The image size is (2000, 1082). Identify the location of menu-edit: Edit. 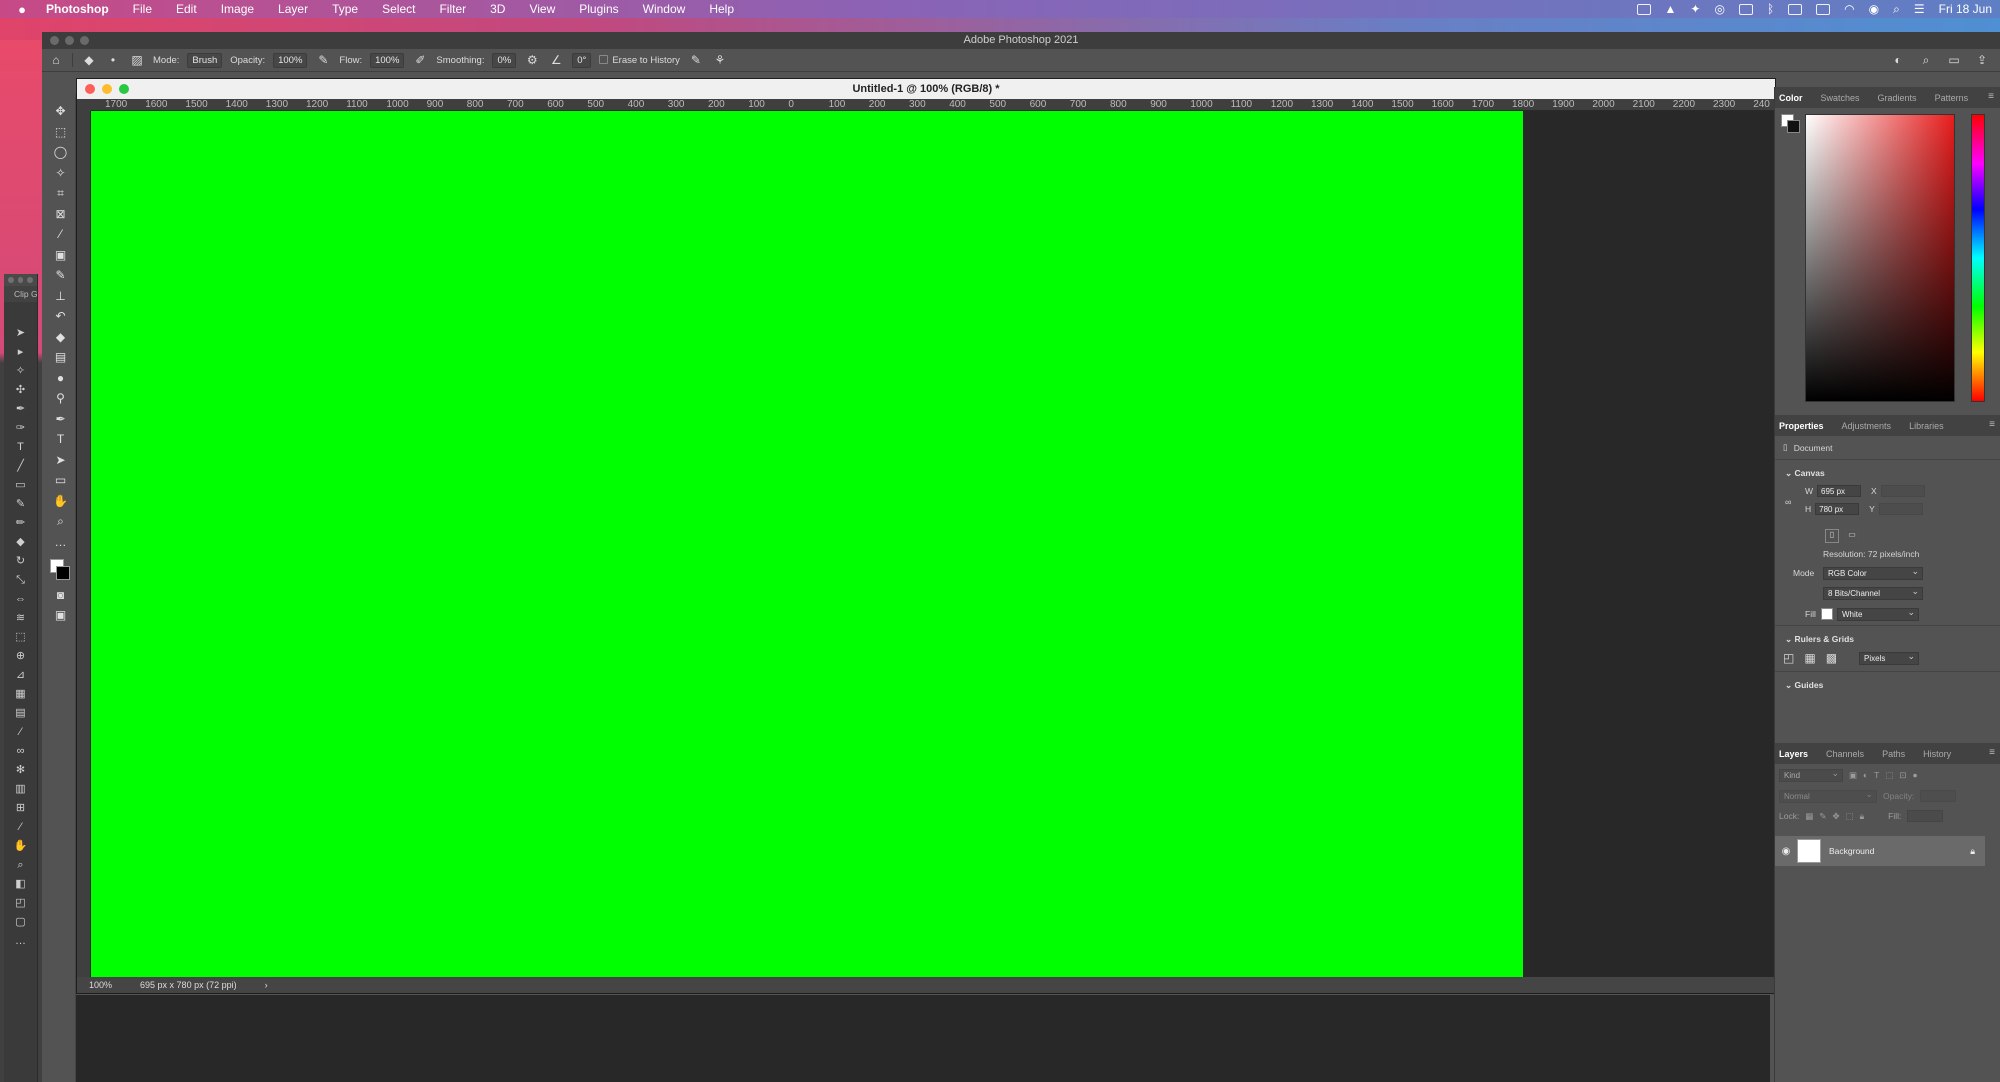
(186, 9).